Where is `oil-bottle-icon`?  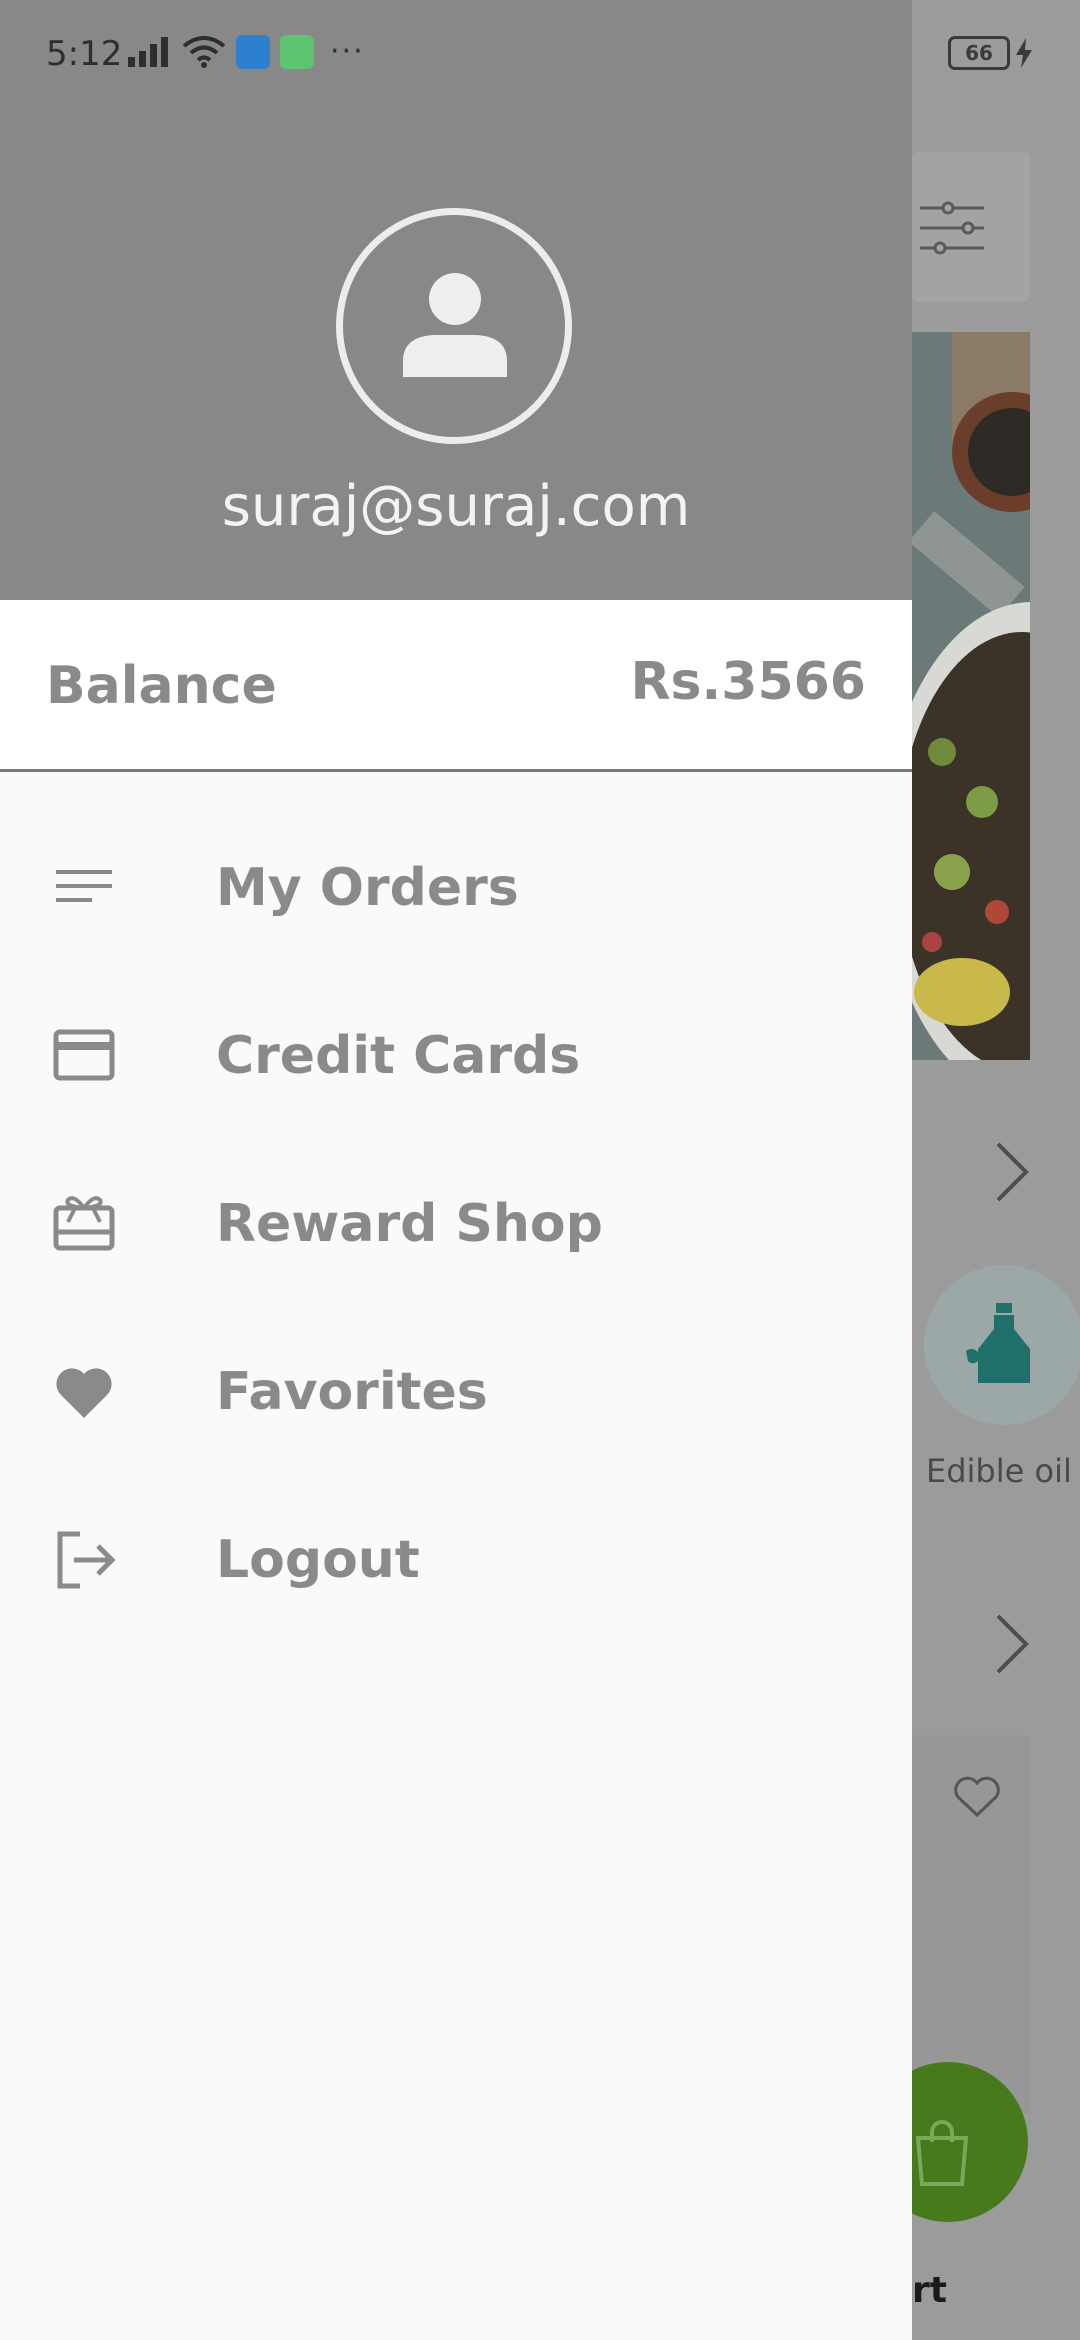
oil-bottle-icon is located at coordinates (998, 1343).